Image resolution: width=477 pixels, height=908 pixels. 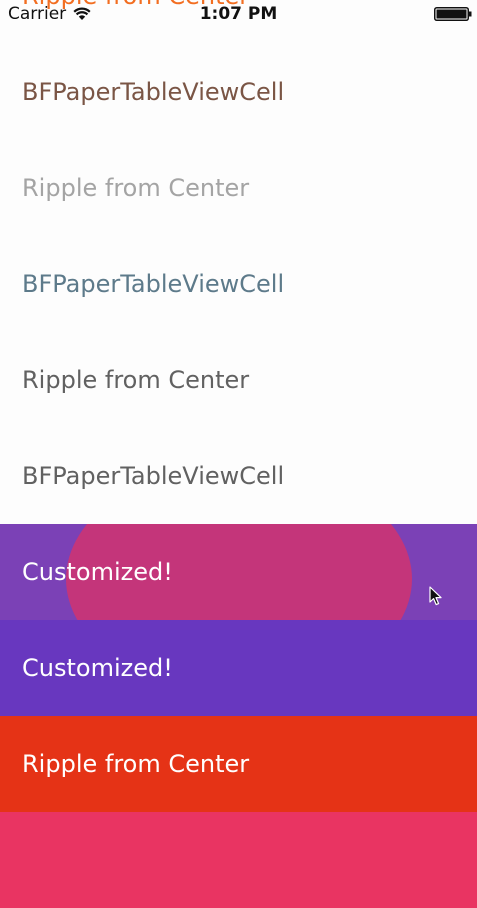 I want to click on mouse-pointer-icon, so click(x=435, y=596).